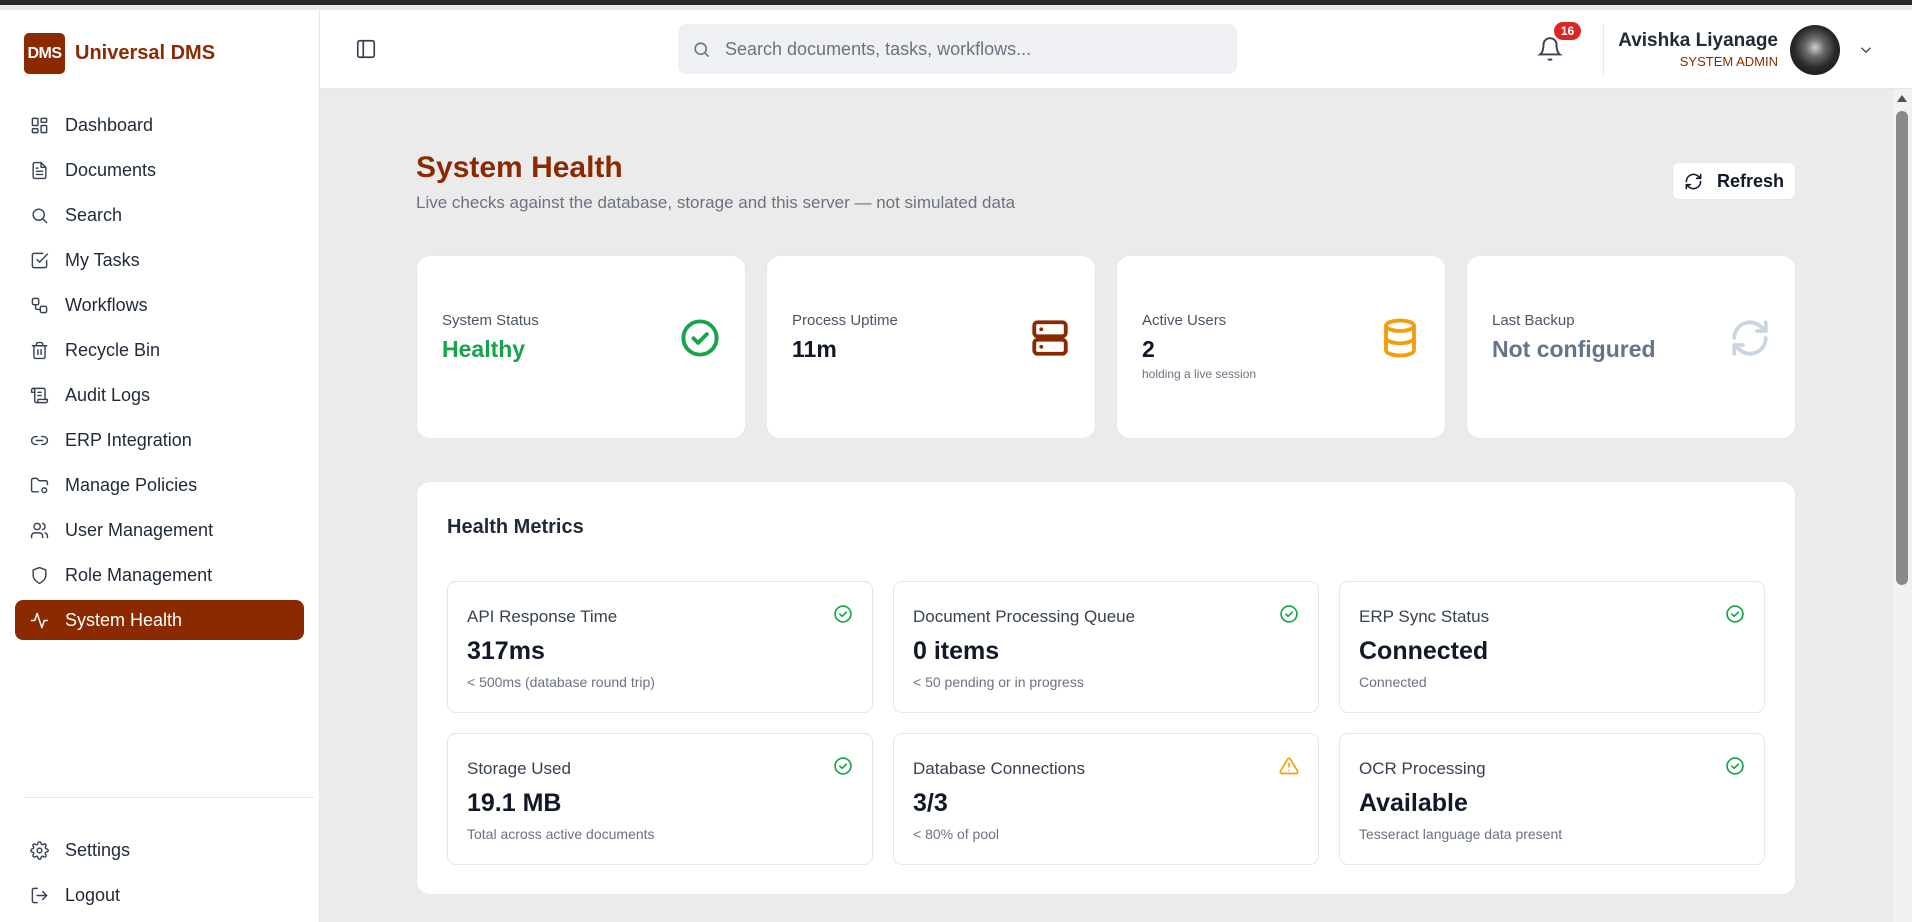 Image resolution: width=1912 pixels, height=922 pixels. Describe the element at coordinates (159, 215) in the screenshot. I see `sidebar-item-search: Search` at that location.